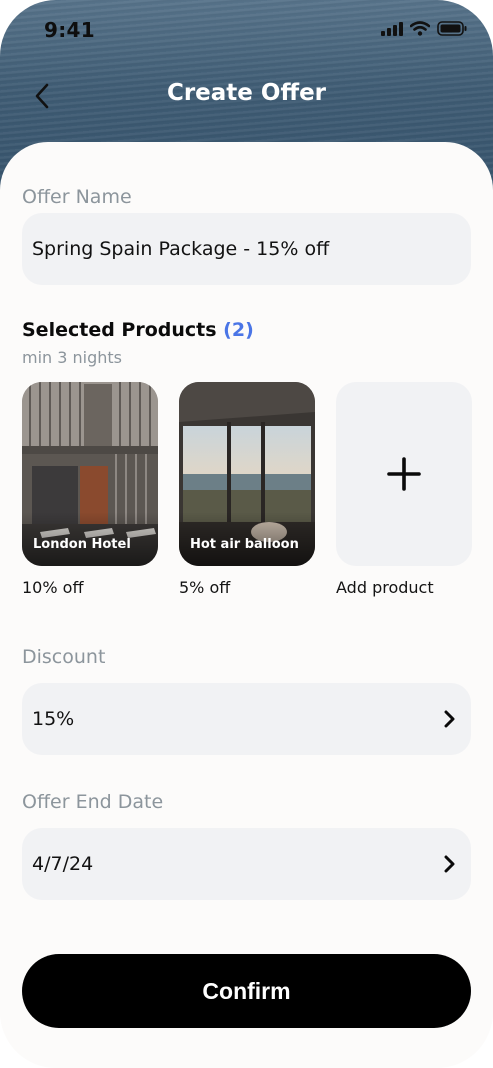 Image resolution: width=493 pixels, height=1068 pixels. Describe the element at coordinates (385, 587) in the screenshot. I see `add-product-label: Add product` at that location.